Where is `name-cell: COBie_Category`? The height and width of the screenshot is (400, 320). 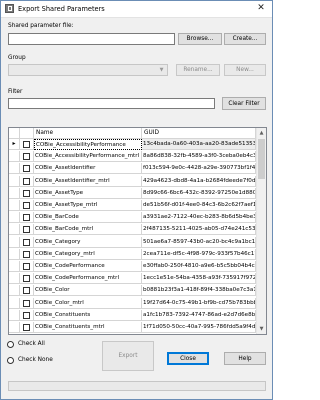 name-cell: COBie_Category is located at coordinates (88, 242).